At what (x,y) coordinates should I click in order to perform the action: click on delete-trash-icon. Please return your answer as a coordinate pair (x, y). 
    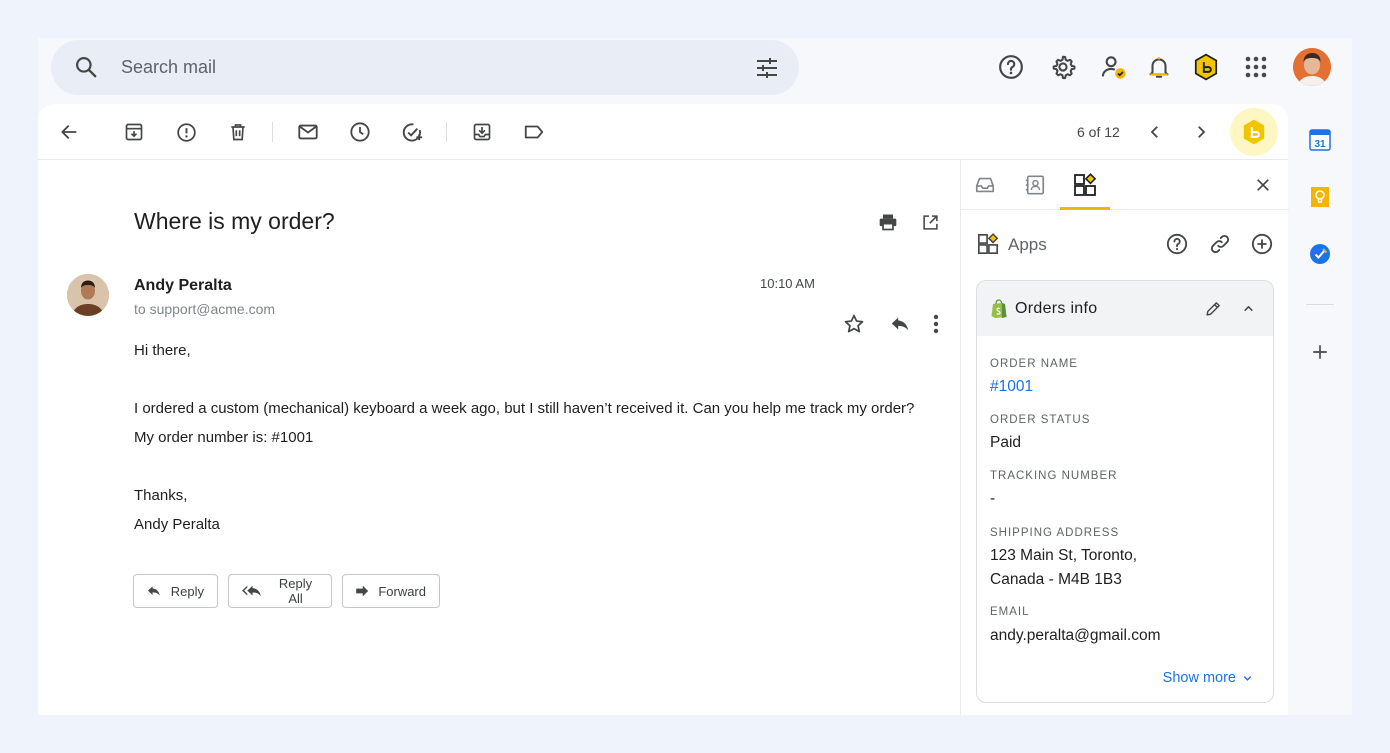
    Looking at the image, I should click on (238, 132).